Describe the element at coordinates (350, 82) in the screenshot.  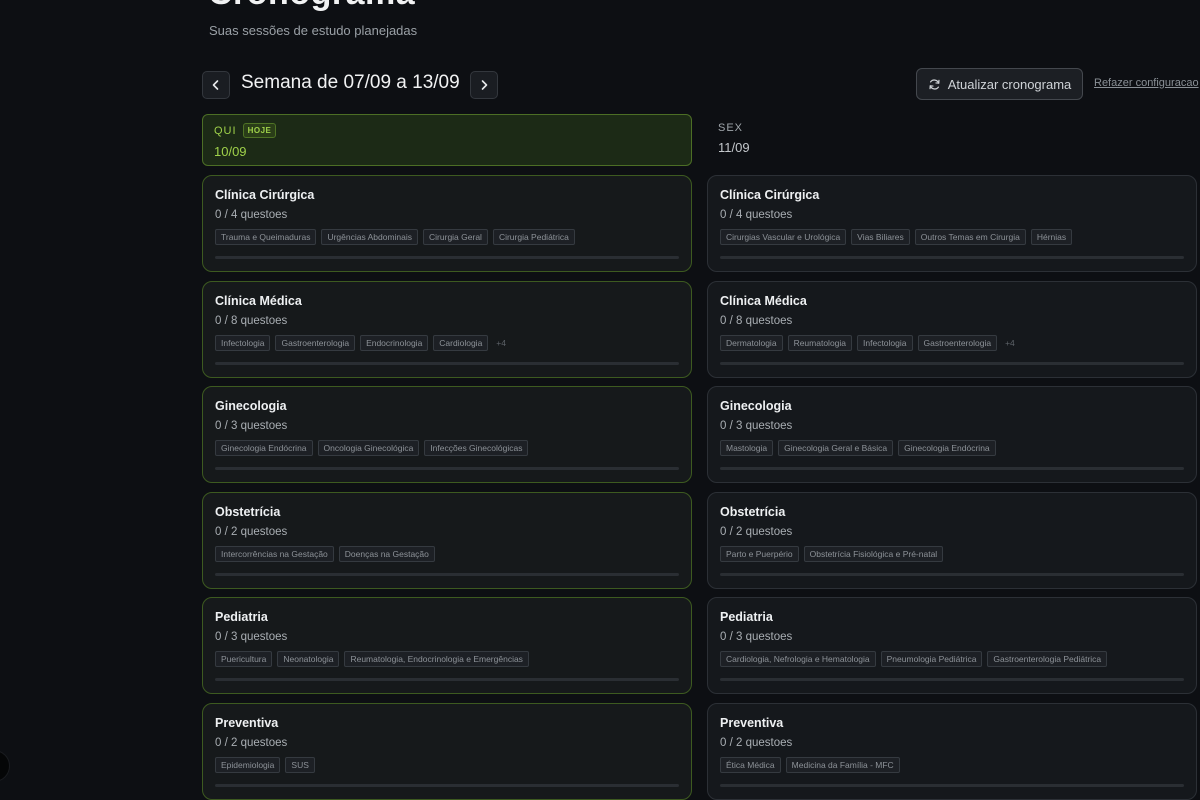
I see `week-label: Semana de 07/09 a 13/09` at that location.